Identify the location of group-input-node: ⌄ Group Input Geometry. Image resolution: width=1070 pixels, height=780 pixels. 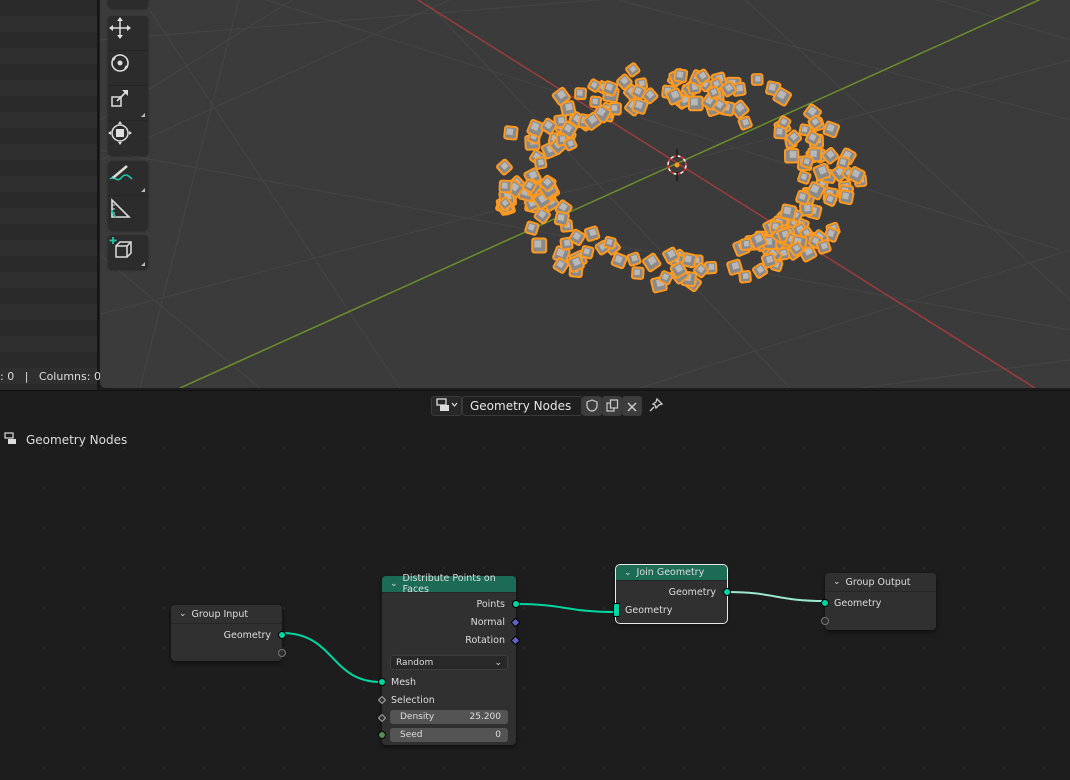
(228, 633).